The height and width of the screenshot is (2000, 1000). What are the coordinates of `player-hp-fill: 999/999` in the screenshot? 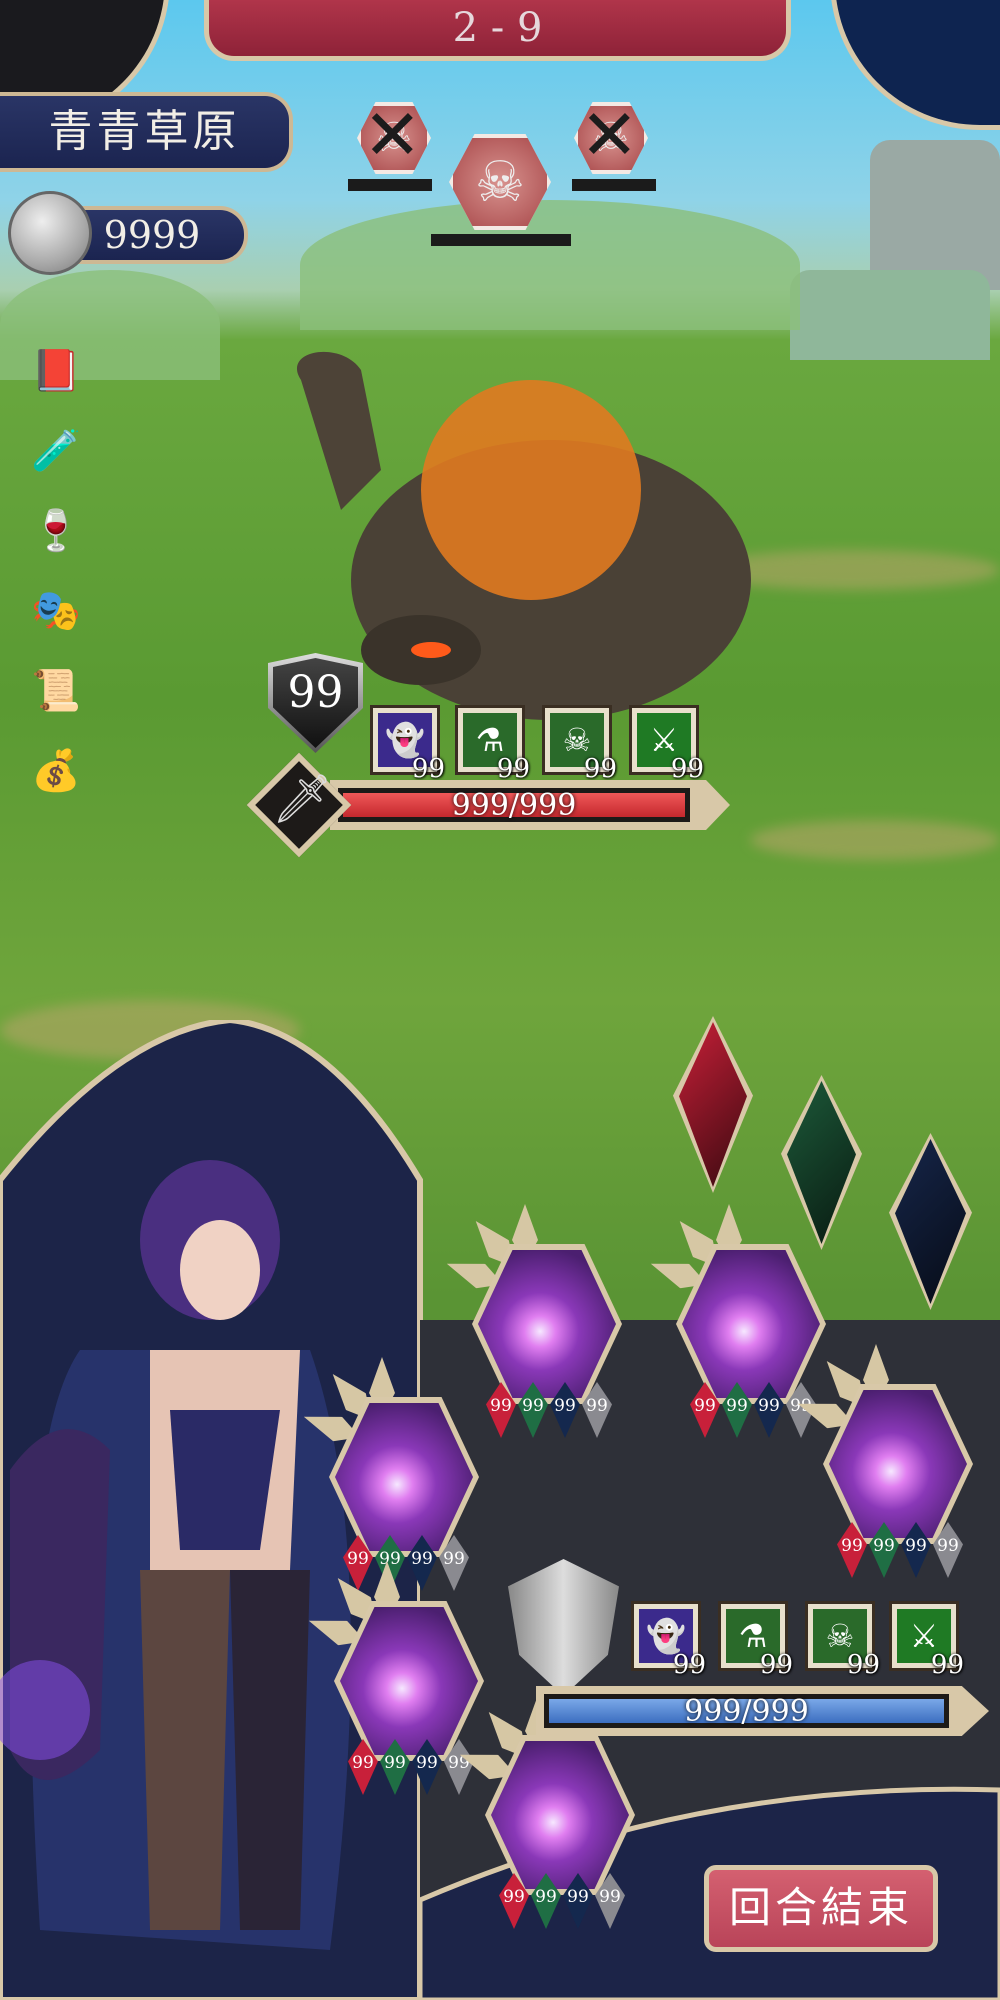 It's located at (746, 1711).